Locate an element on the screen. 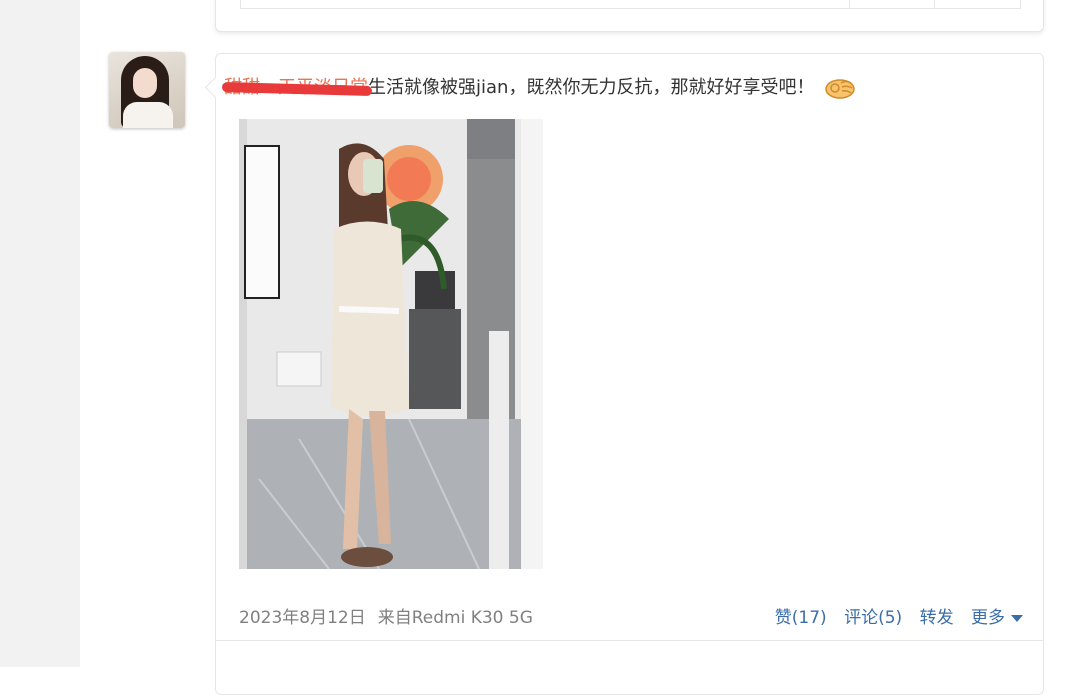 Image resolution: width=1076 pixels, height=695 pixels. previous-post-card is located at coordinates (629, 16).